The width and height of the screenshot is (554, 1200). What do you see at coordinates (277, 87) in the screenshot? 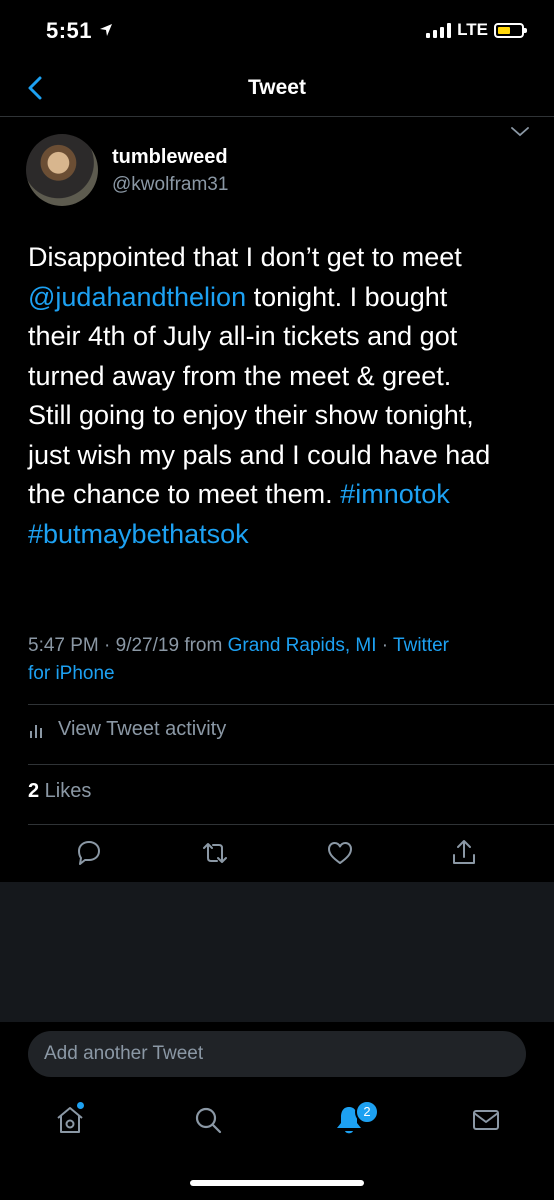
I see `page-title: Tweet` at bounding box center [277, 87].